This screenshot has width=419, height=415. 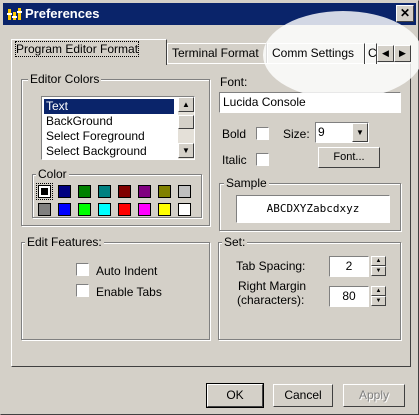 I want to click on chevron-right-icon: ▶, so click(x=402, y=53).